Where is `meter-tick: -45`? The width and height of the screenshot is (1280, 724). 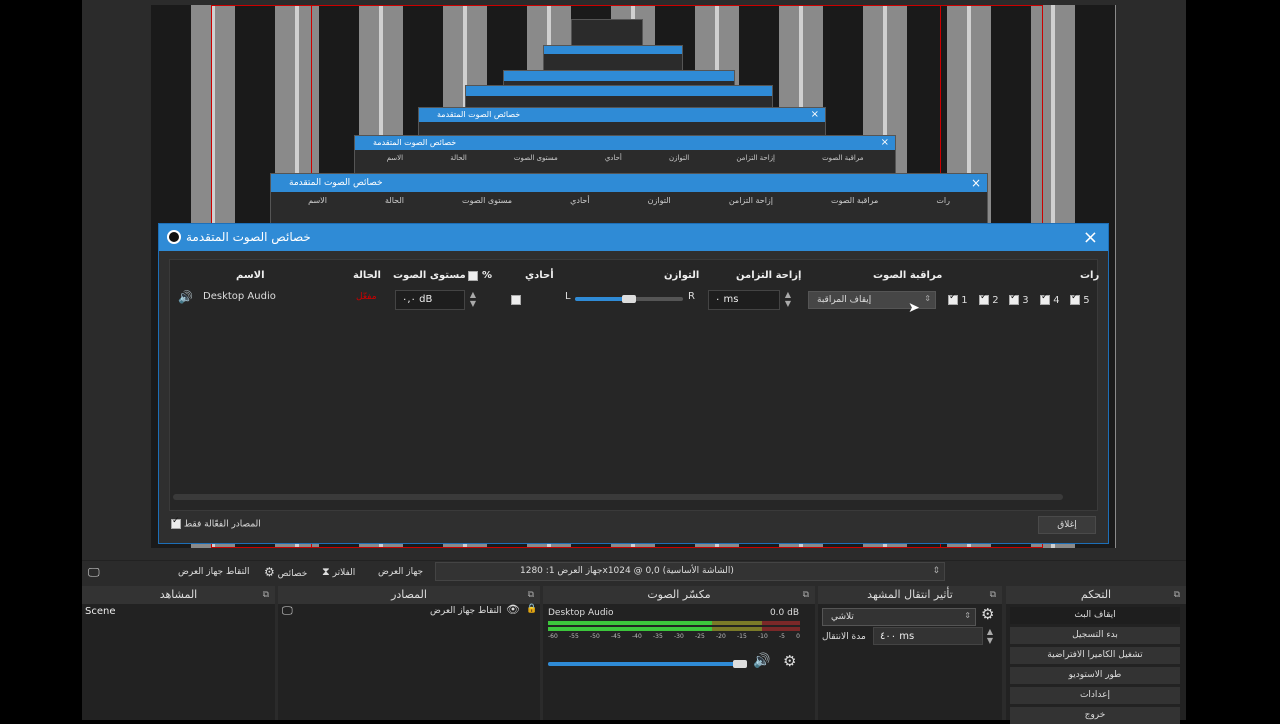
meter-tick: -45 is located at coordinates (616, 636).